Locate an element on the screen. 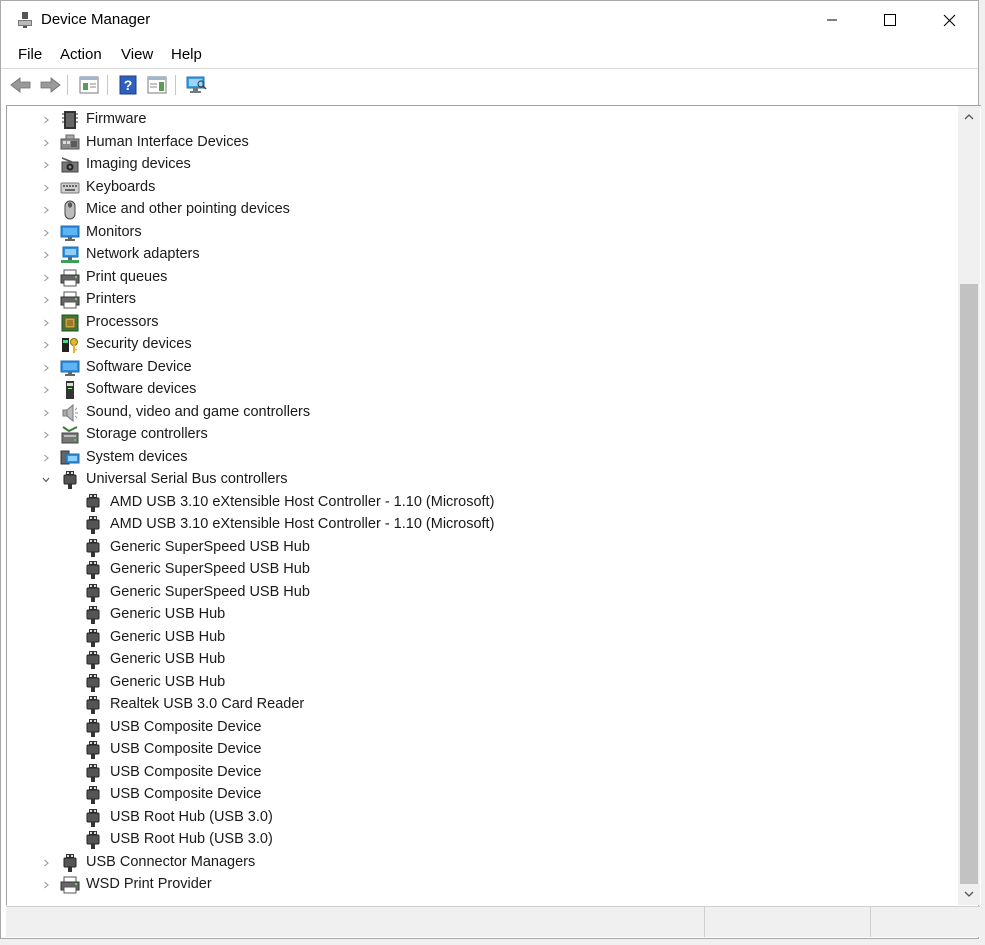  tree-category: Human Interface Devices is located at coordinates (477, 143).